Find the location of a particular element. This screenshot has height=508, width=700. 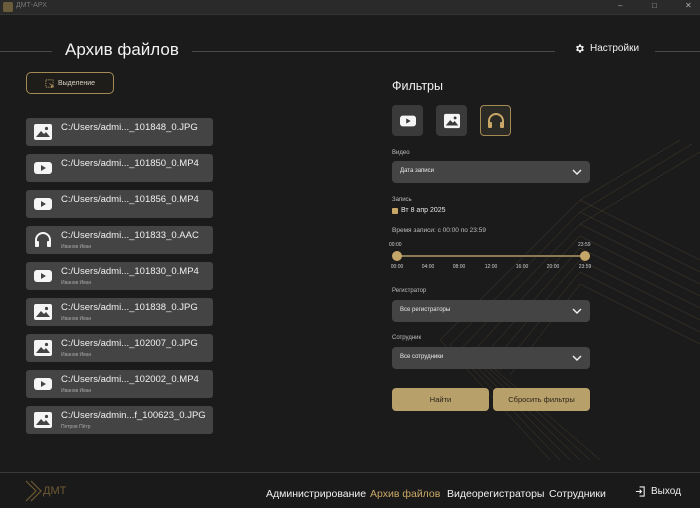

time-start-value: 00:00 is located at coordinates (395, 245).